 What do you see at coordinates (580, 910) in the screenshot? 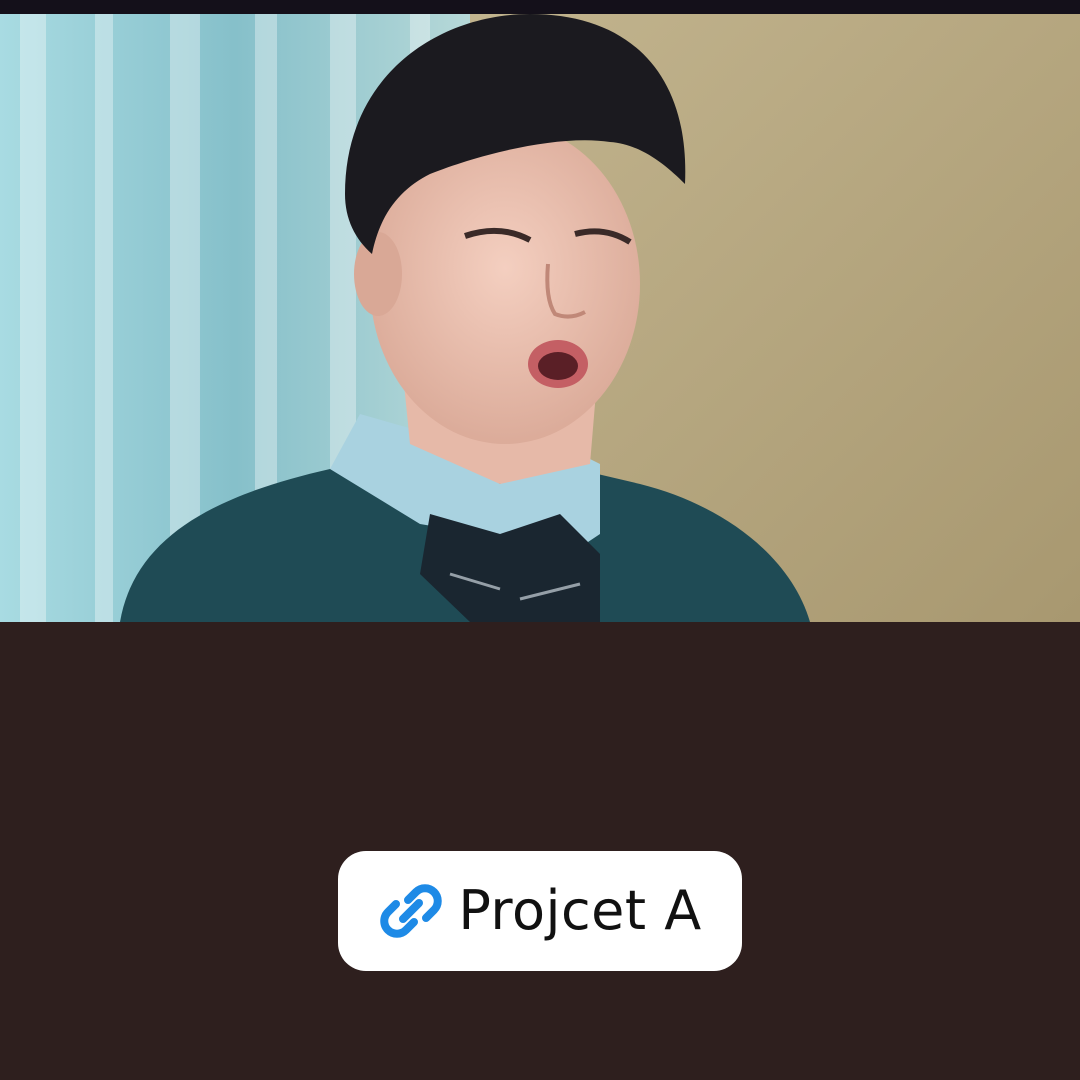
I see `link-sticker-label: Projcet A` at bounding box center [580, 910].